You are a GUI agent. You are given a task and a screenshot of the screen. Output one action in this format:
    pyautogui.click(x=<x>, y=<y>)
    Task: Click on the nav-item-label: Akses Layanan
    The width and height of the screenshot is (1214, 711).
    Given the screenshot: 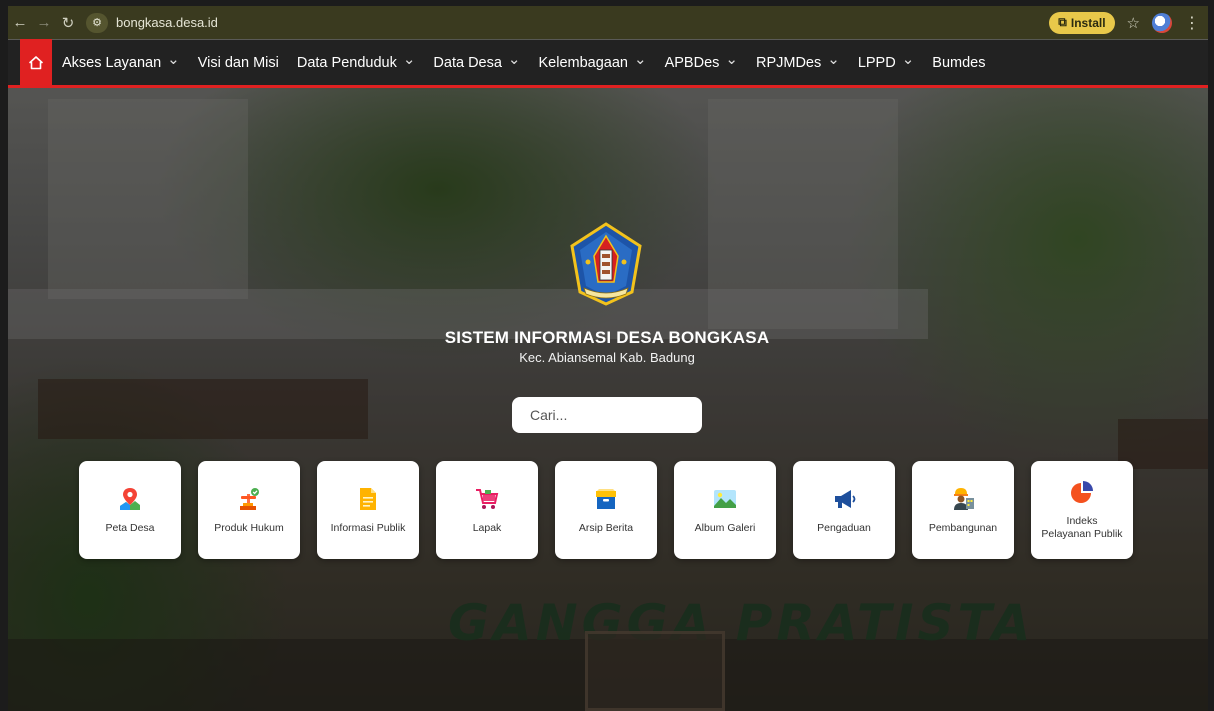 What is the action you would take?
    pyautogui.click(x=112, y=62)
    